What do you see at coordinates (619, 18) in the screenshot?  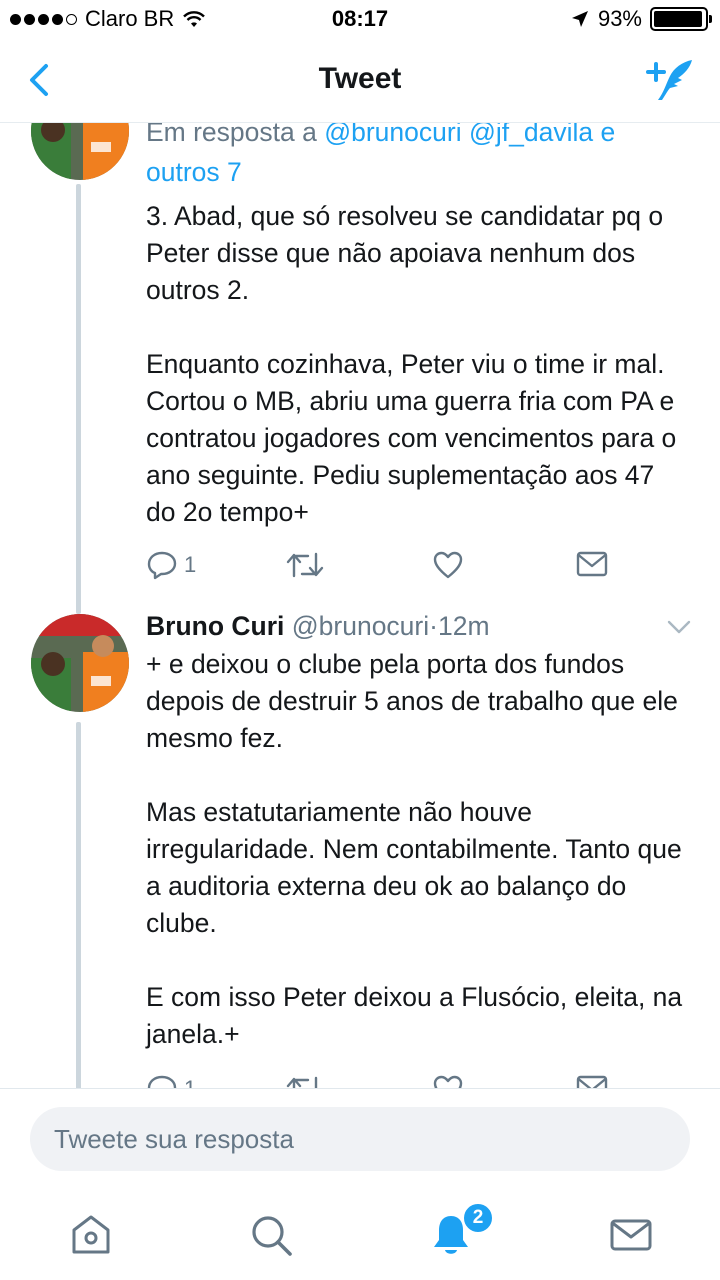 I see `battery-percent: 93%` at bounding box center [619, 18].